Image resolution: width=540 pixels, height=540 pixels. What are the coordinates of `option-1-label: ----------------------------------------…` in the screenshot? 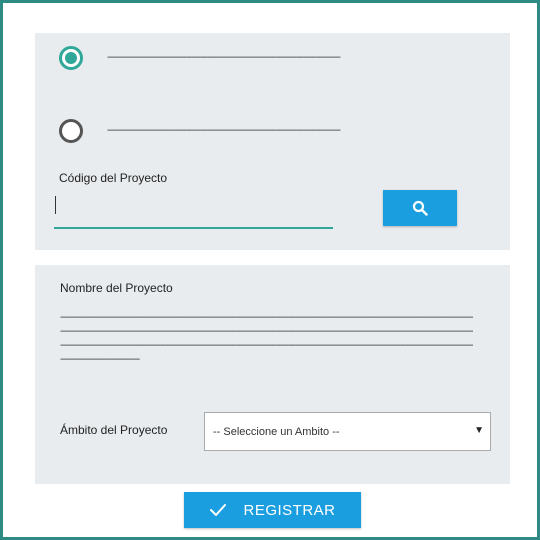 It's located at (224, 58).